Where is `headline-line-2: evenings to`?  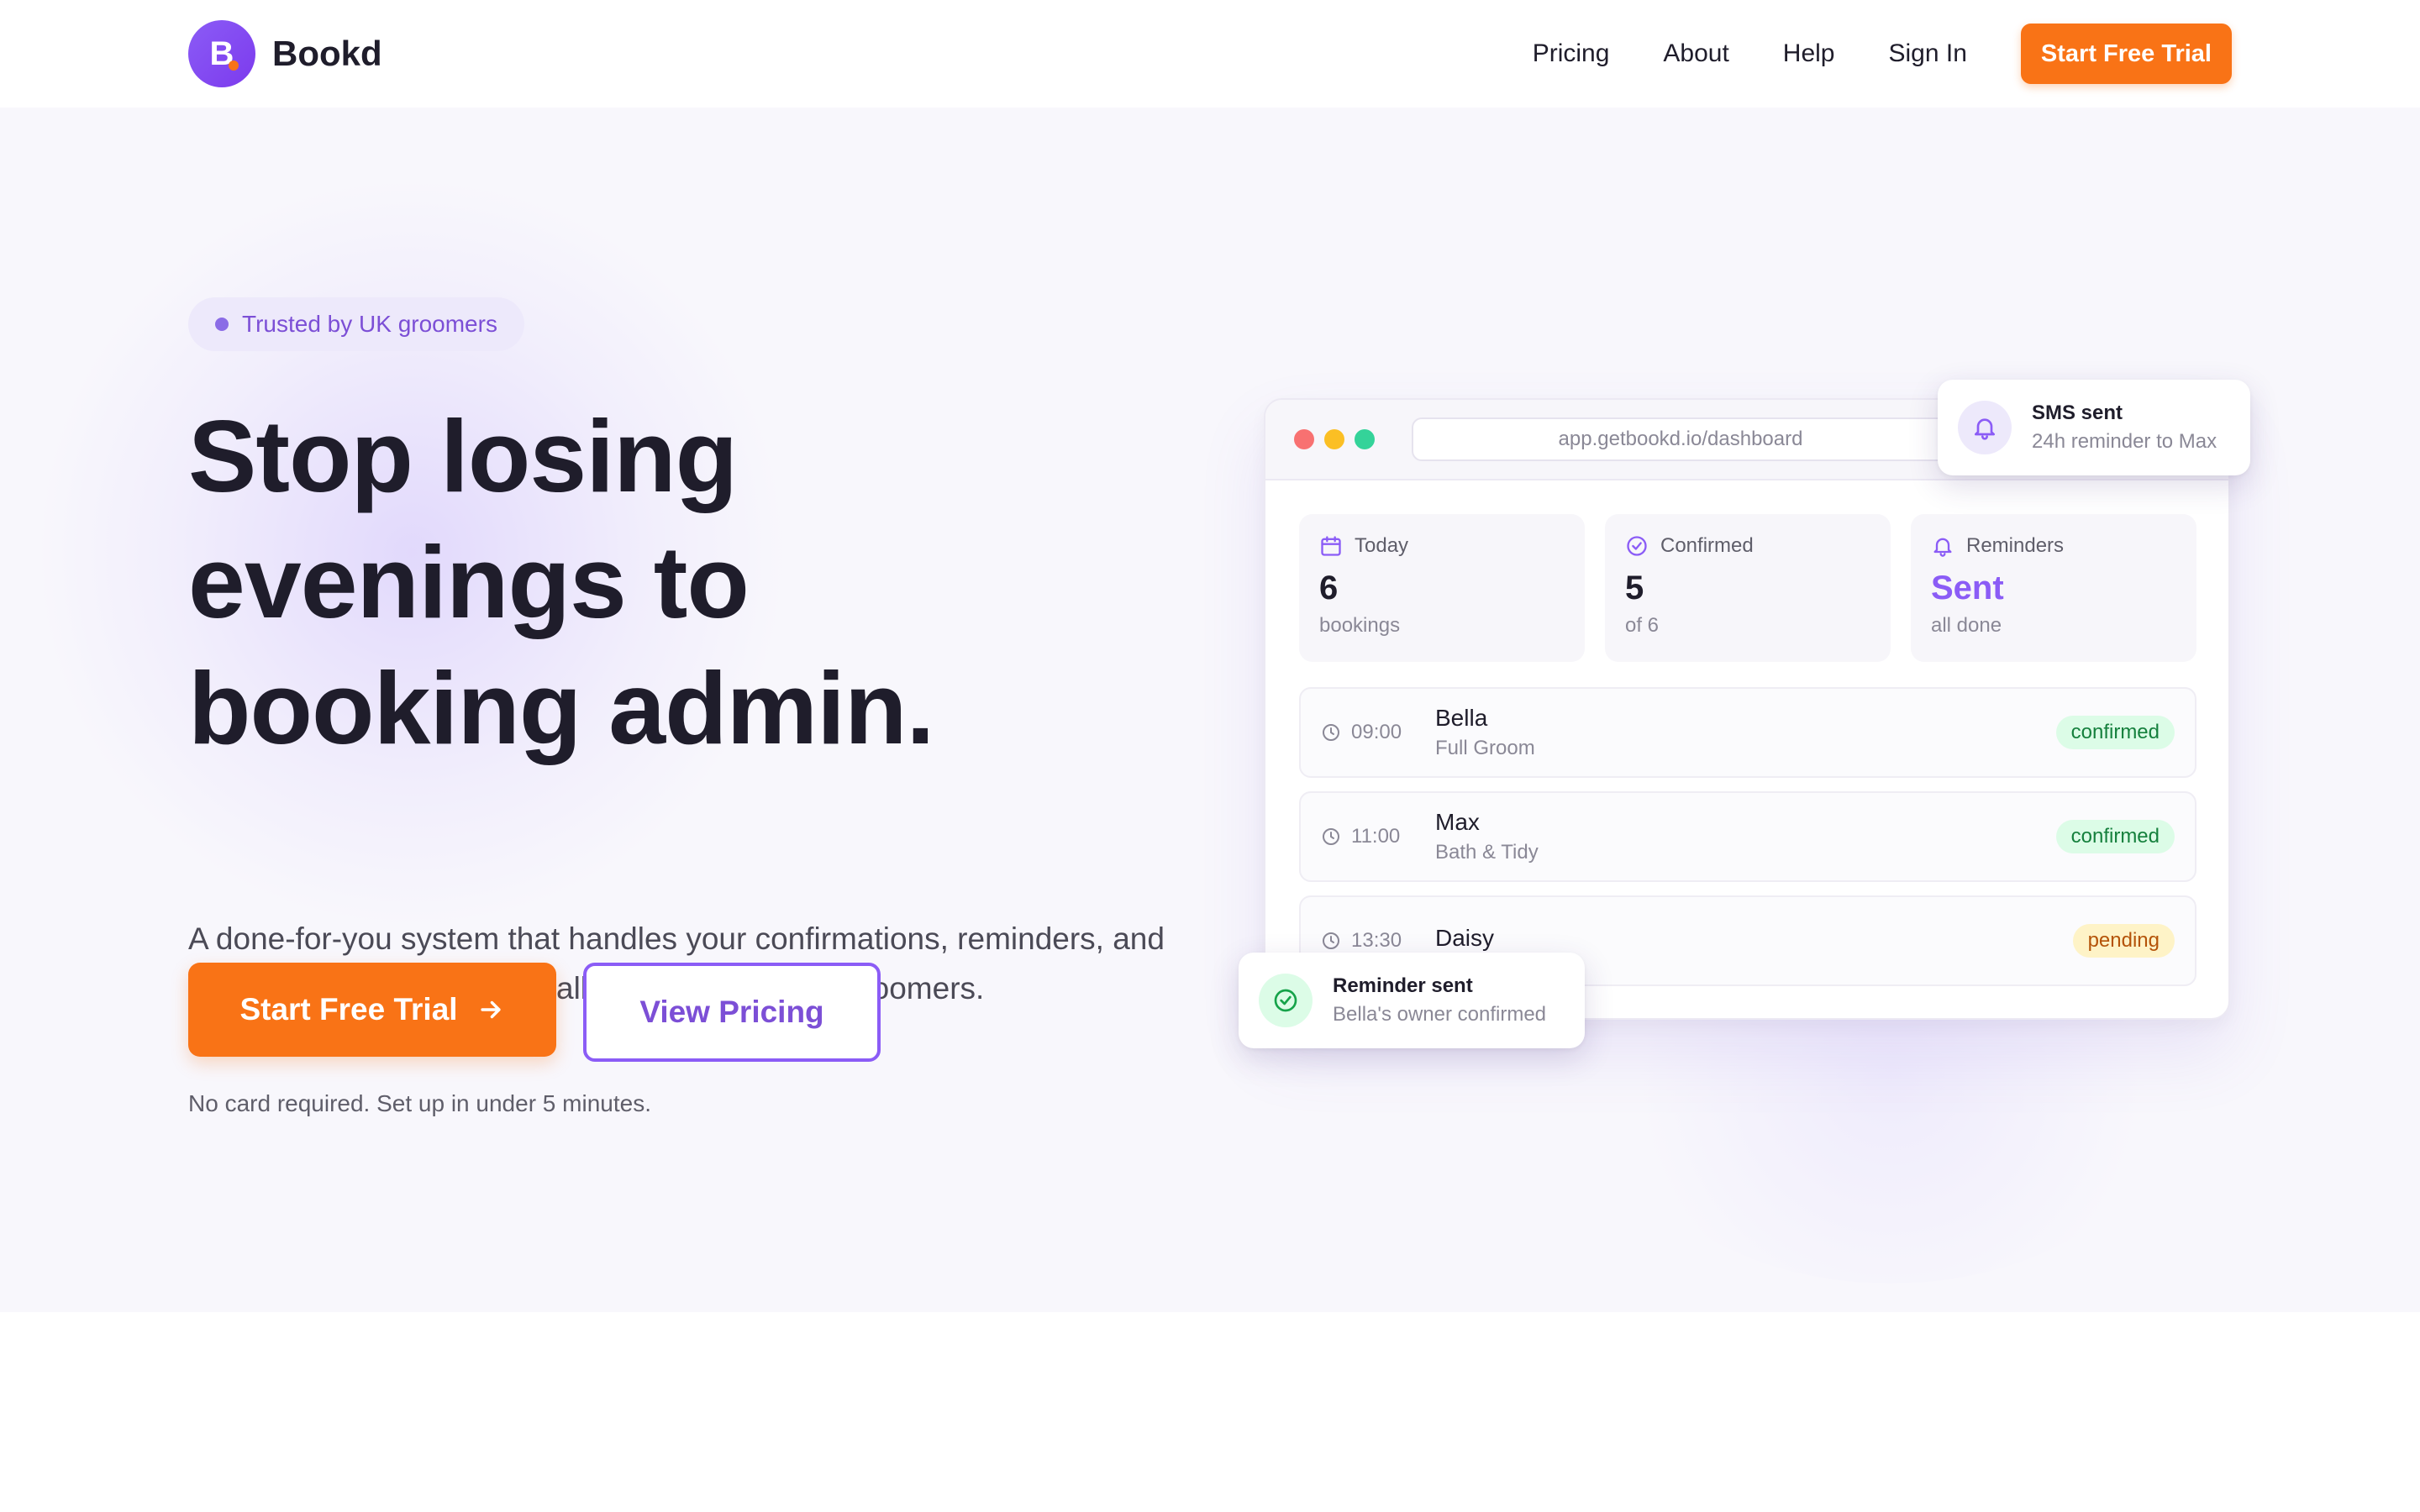 headline-line-2: evenings to is located at coordinates (469, 582).